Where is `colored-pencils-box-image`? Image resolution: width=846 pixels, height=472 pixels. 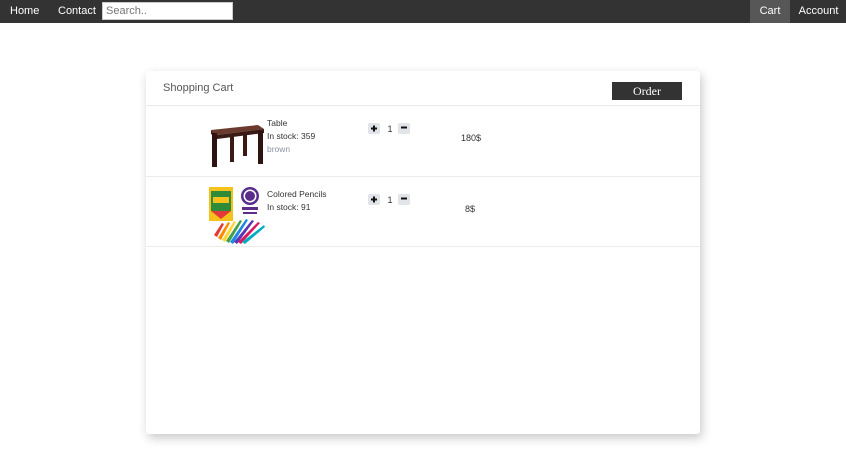 colored-pencils-box-image is located at coordinates (237, 215).